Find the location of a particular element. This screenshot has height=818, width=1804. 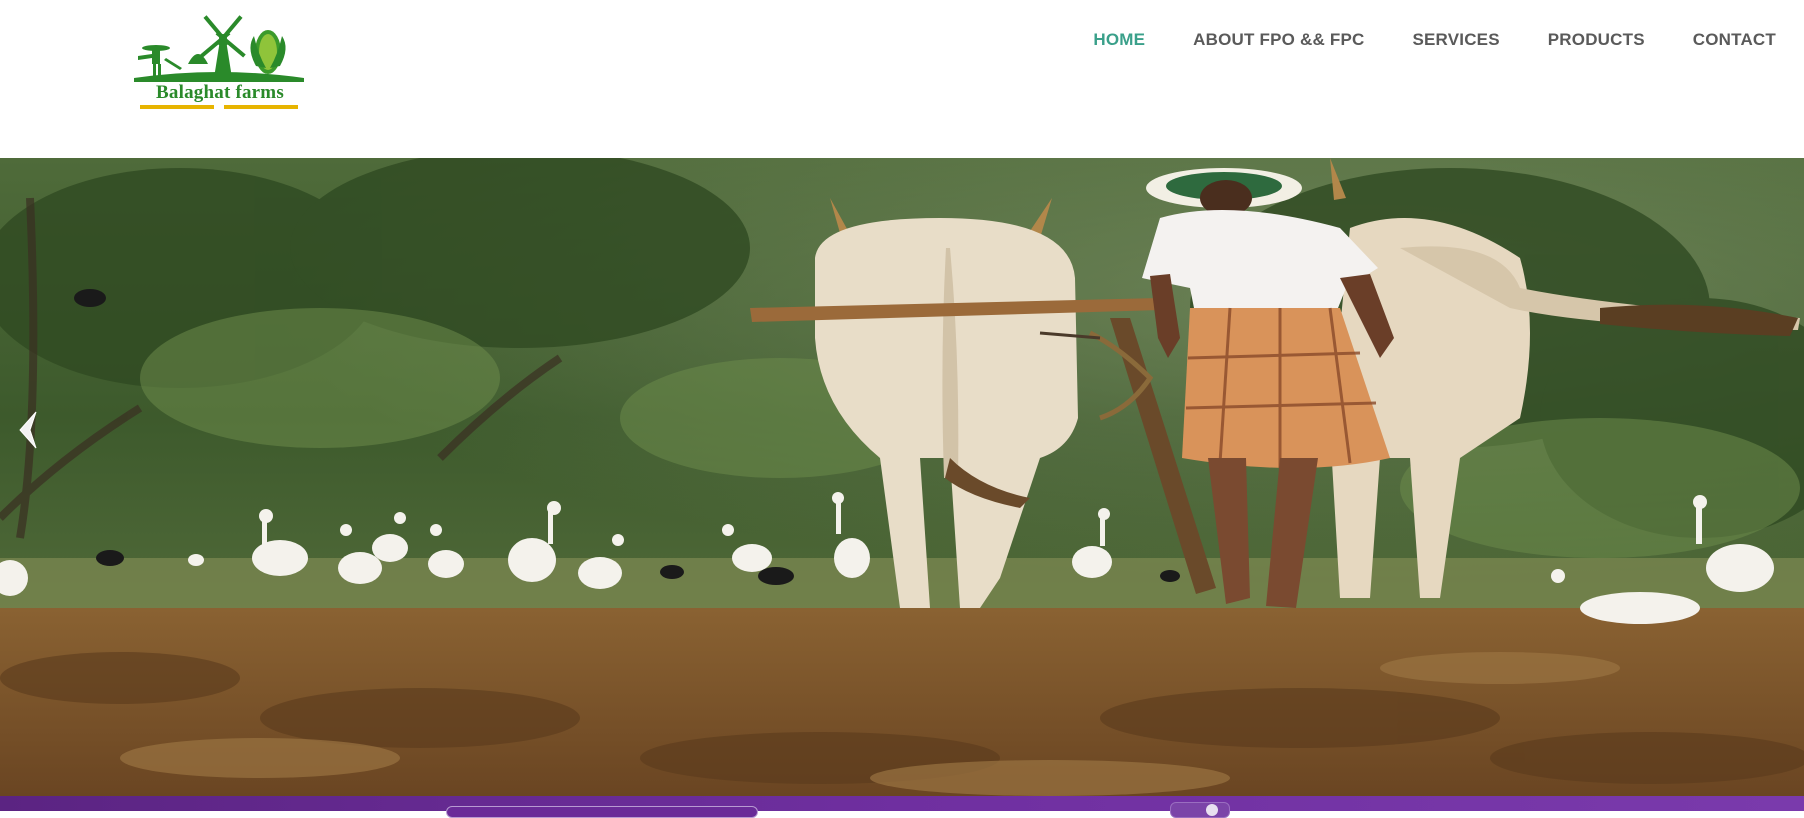

nav-home: HOME is located at coordinates (1119, 40).